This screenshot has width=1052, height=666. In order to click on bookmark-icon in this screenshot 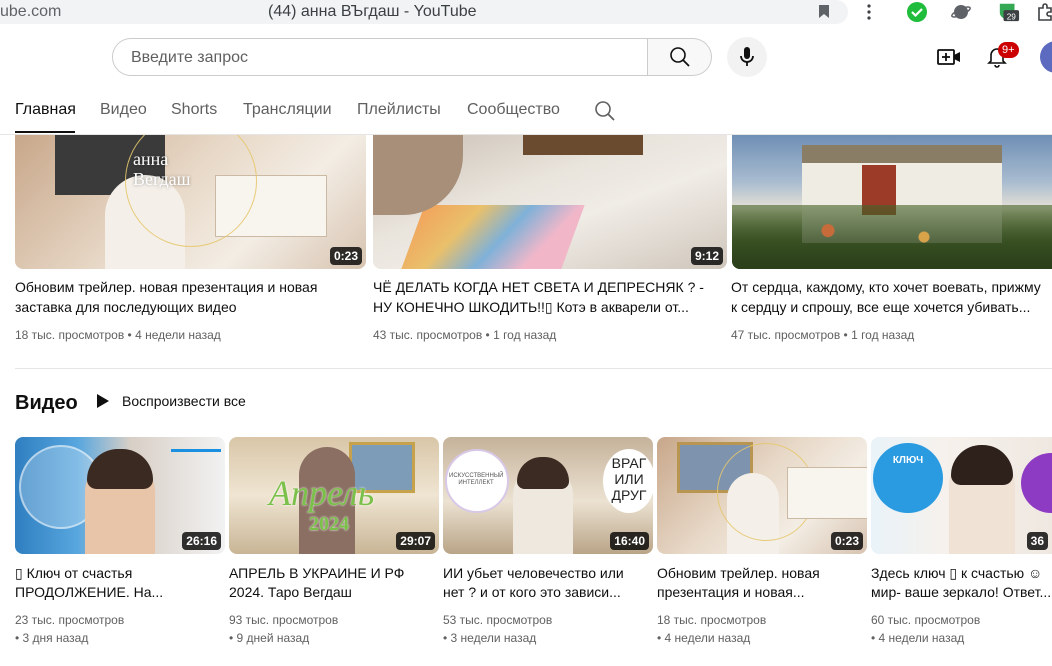, I will do `click(824, 11)`.